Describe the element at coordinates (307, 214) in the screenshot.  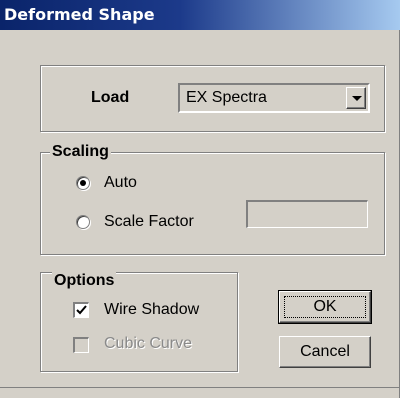
I see `scale-factor-input` at that location.